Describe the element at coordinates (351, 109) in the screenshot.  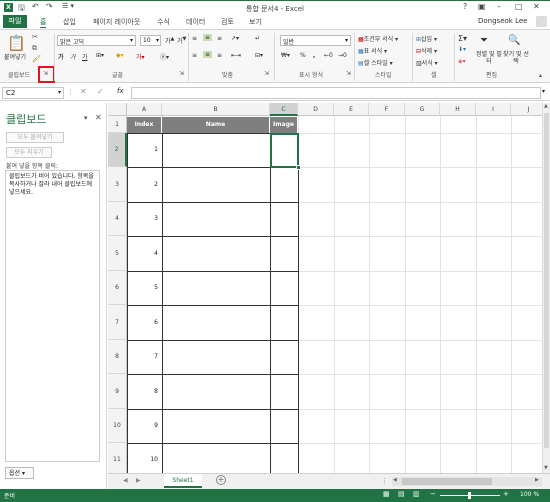
I see `column-header-e: E` at that location.